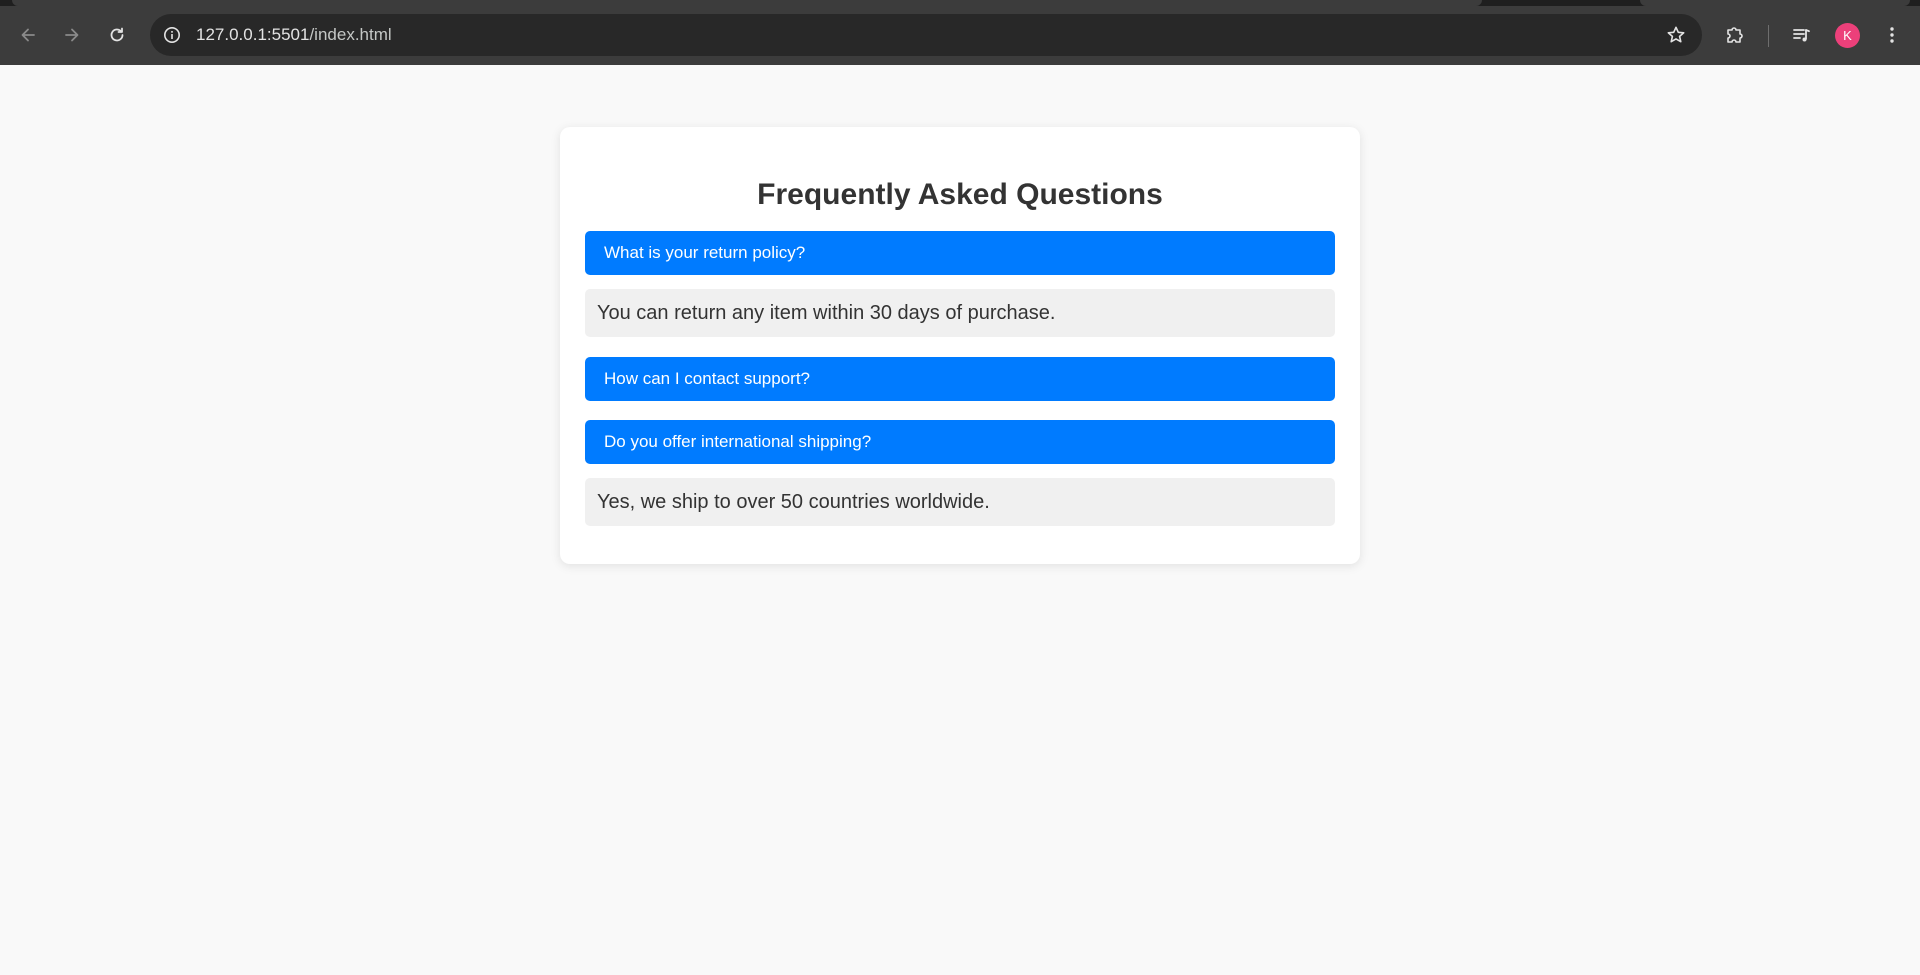 This screenshot has width=1920, height=975. I want to click on address-bar: 127.0.0.1:5501/index.html, so click(926, 35).